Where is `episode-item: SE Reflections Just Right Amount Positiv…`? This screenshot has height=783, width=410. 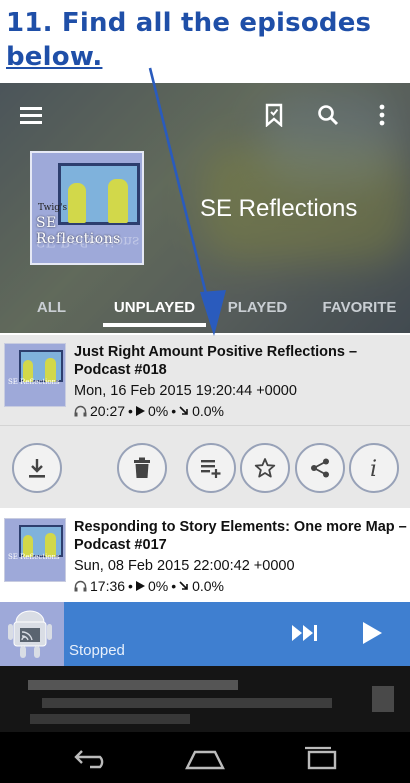 episode-item: SE Reflections Just Right Amount Positiv… is located at coordinates (205, 380).